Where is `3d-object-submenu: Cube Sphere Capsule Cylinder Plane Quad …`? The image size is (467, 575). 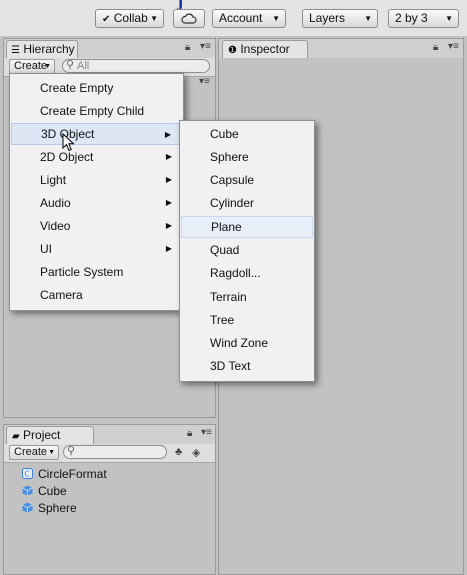
3d-object-submenu: Cube Sphere Capsule Cylinder Plane Quad … is located at coordinates (247, 251).